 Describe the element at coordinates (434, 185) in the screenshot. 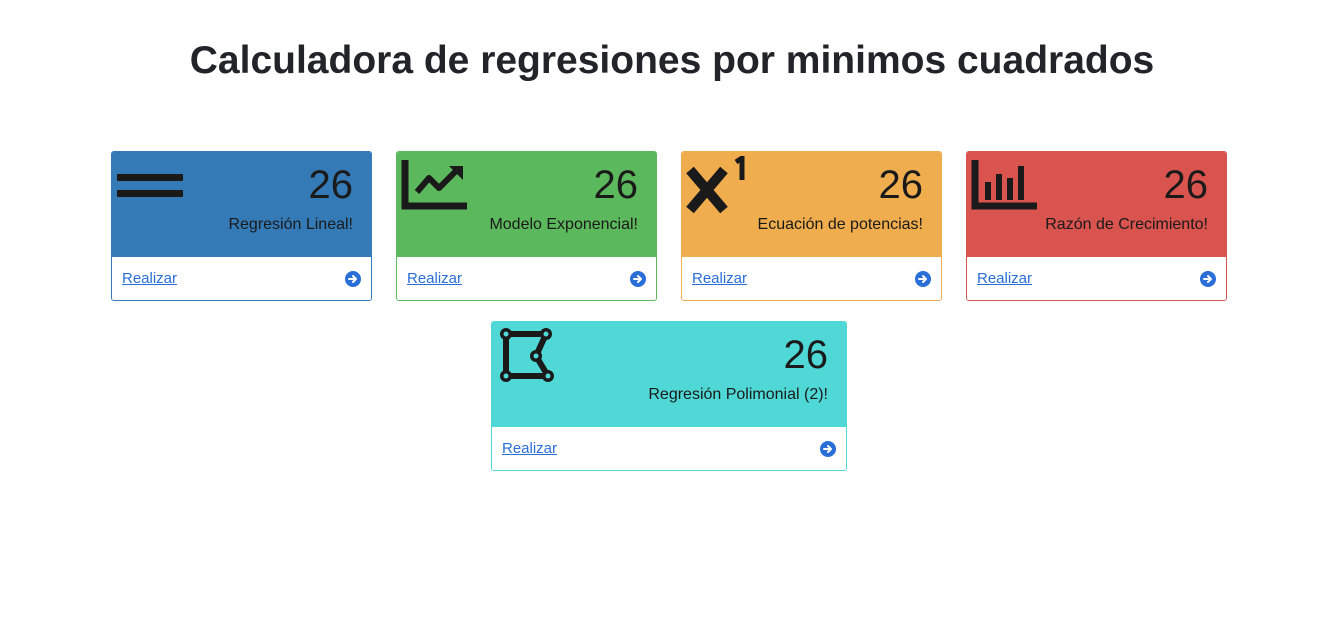

I see `trending-chart-icon` at that location.